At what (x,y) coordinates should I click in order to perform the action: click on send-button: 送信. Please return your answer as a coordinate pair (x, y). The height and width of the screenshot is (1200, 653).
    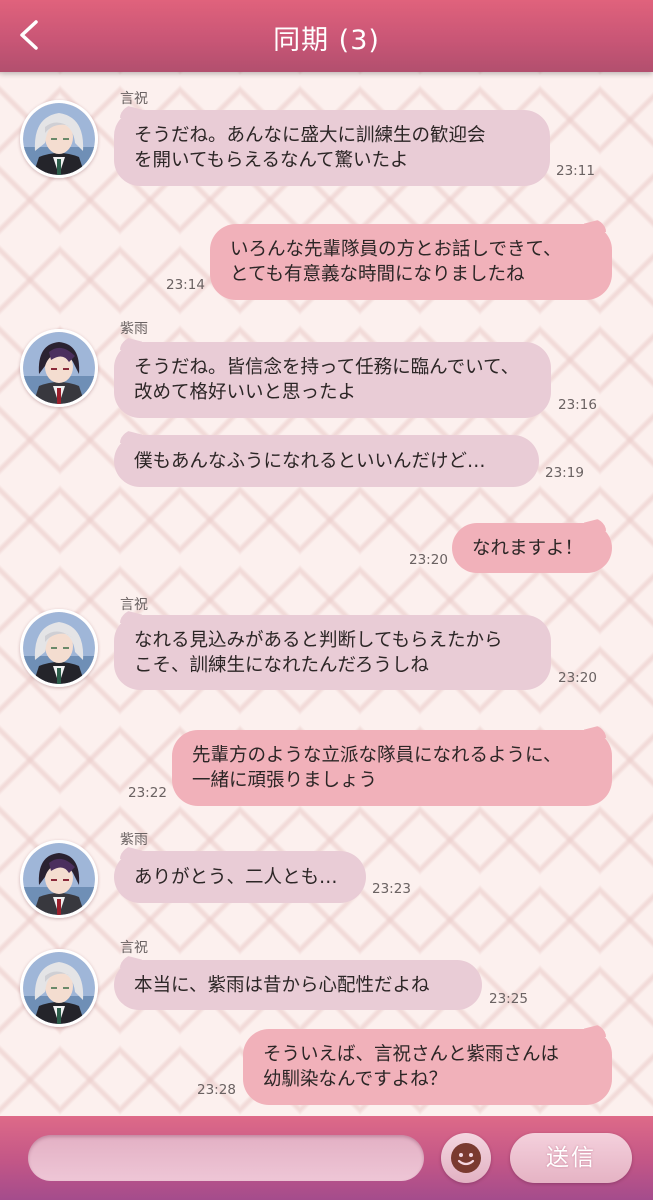
    Looking at the image, I should click on (571, 1158).